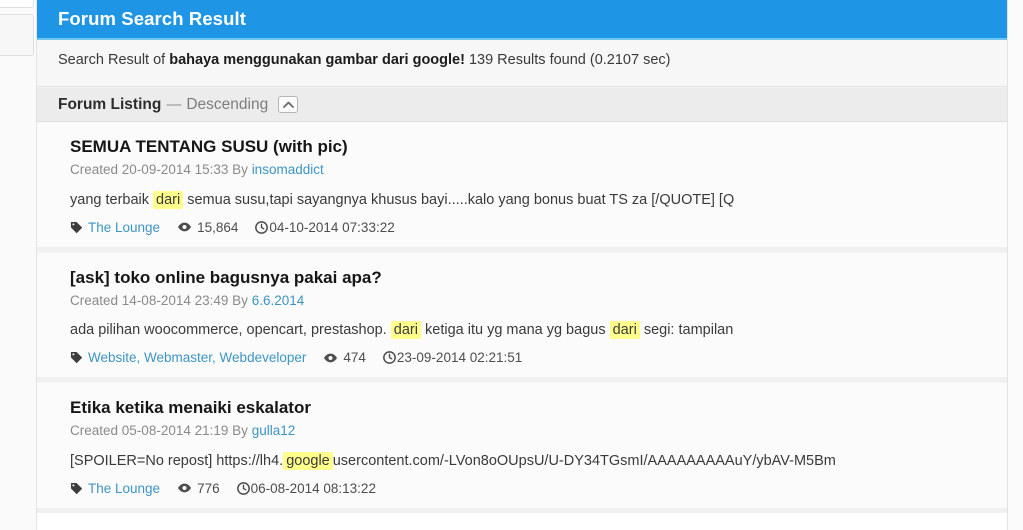  What do you see at coordinates (528, 301) in the screenshot?
I see `result-created-line: Created 14-08-2014 23:49 By 6.6.2014` at bounding box center [528, 301].